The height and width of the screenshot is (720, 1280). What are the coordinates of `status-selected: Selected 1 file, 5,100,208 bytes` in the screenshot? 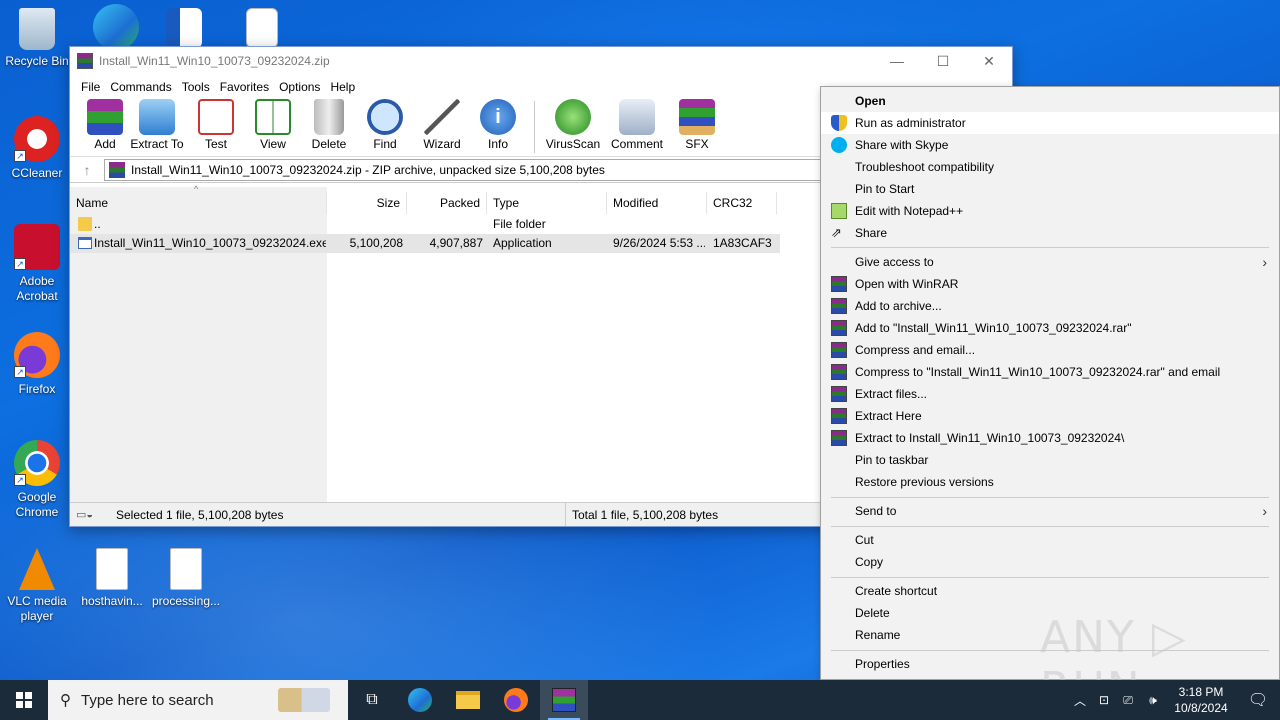 It's located at (338, 514).